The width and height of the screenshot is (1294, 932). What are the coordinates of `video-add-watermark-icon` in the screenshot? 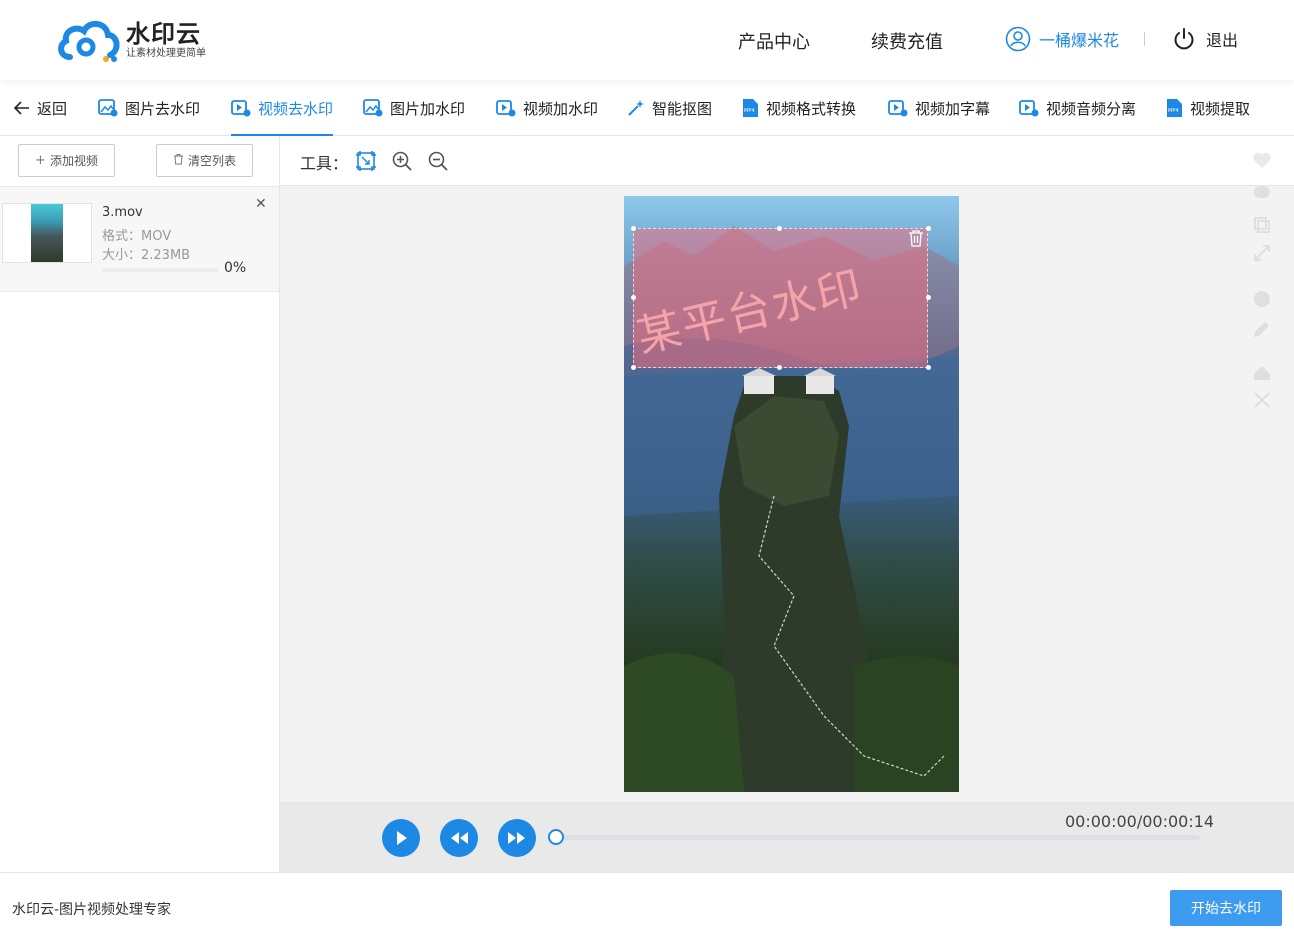 It's located at (506, 108).